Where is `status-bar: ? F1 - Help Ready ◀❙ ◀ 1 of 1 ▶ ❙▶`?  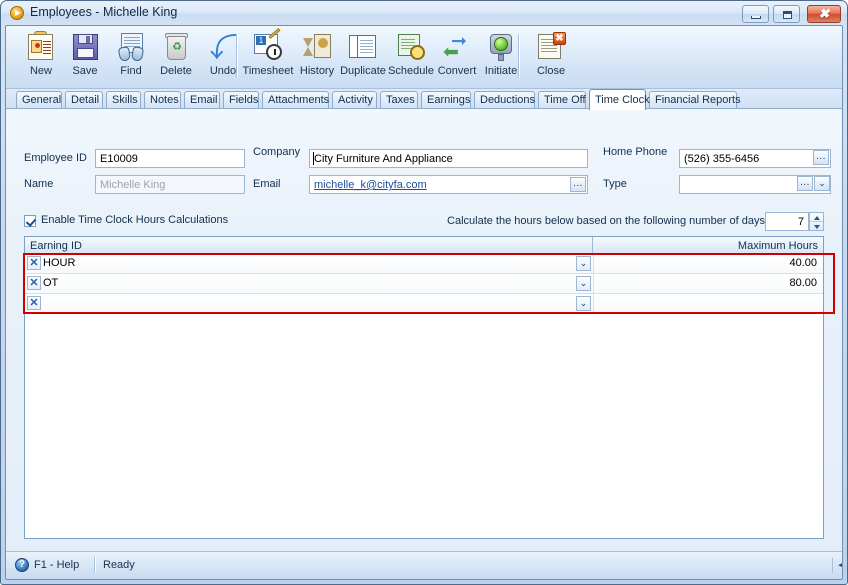
status-bar: ? F1 - Help Ready ◀❙ ◀ 1 of 1 ▶ ❙▶ is located at coordinates (424, 565).